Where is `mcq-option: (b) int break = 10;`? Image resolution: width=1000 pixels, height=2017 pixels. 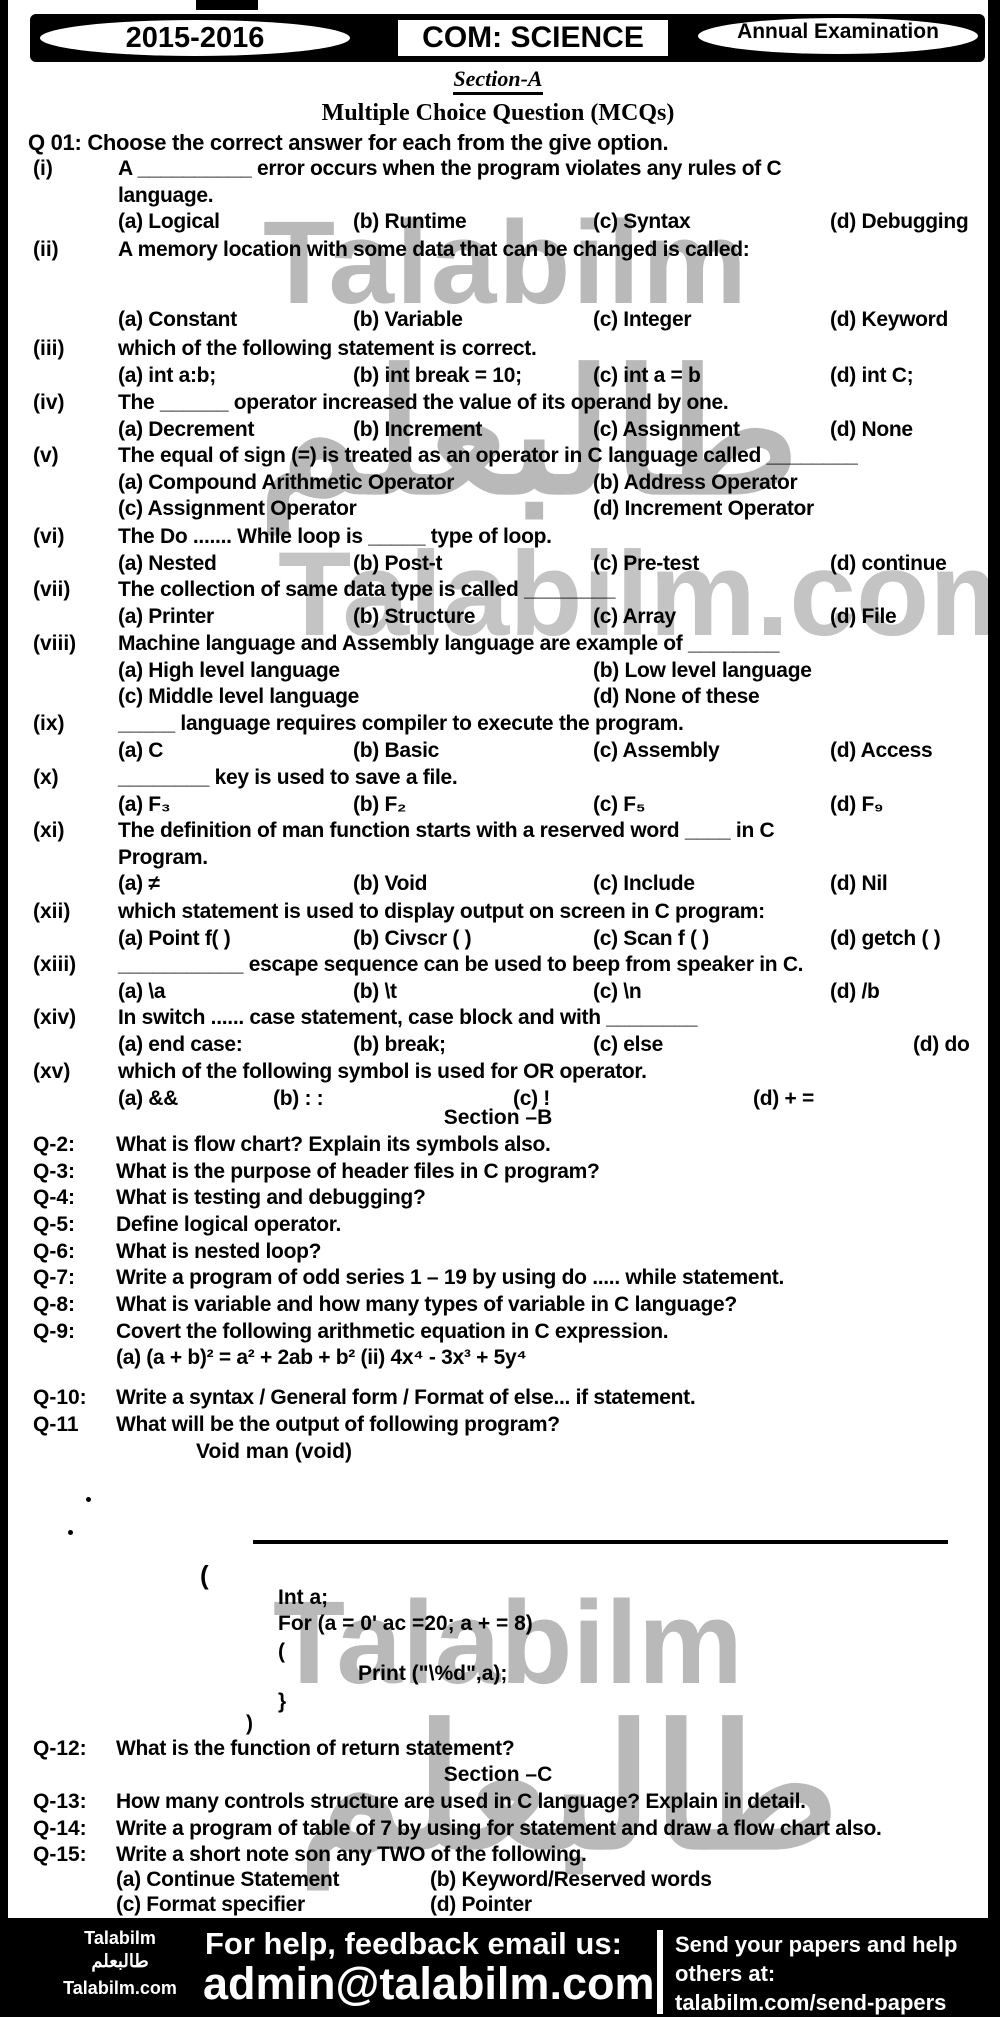 mcq-option: (b) int break = 10; is located at coordinates (437, 375).